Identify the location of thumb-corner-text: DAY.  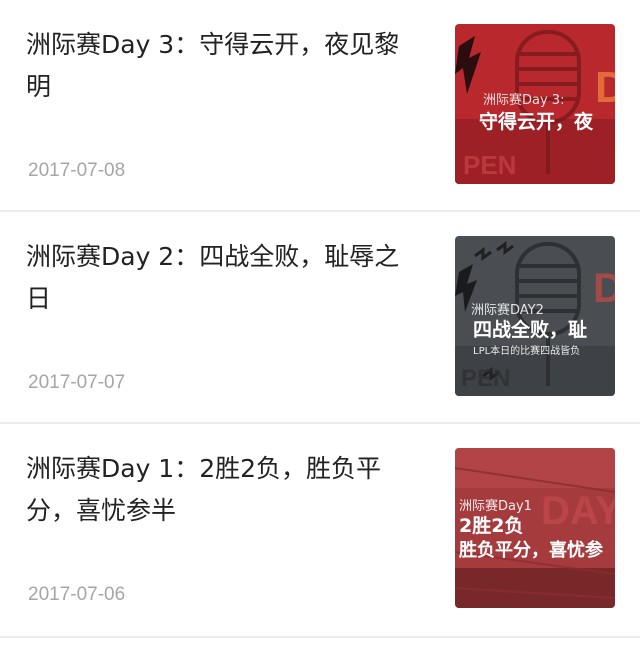
(578, 511).